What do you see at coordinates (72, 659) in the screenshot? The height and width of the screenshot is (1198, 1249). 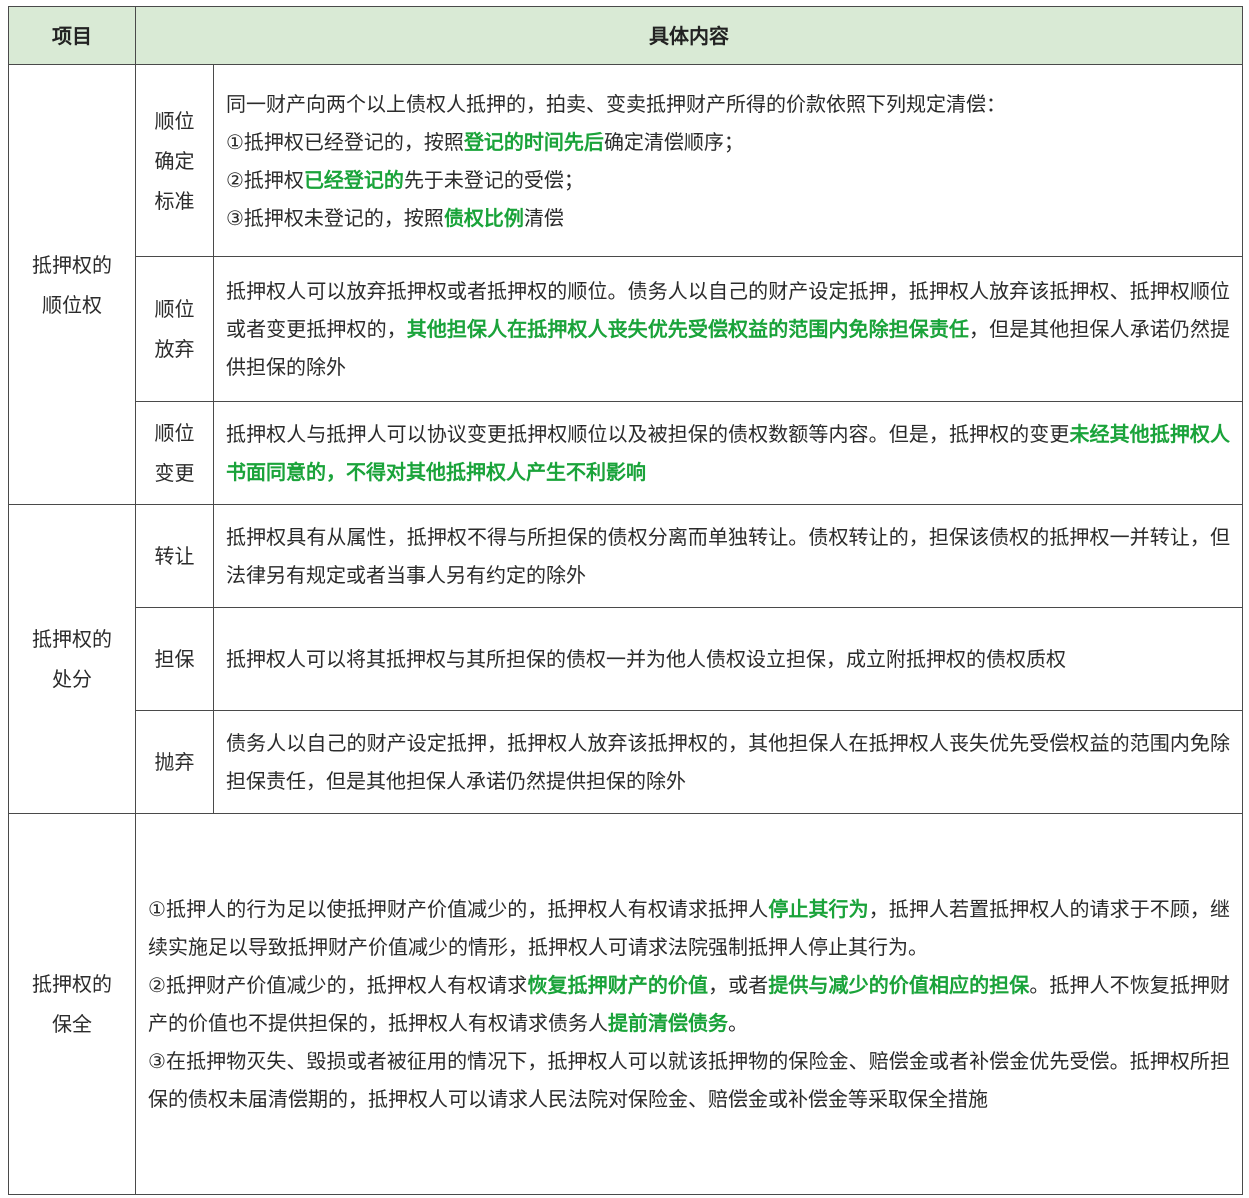 I see `row-label-disposal: 抵押权的 处分` at bounding box center [72, 659].